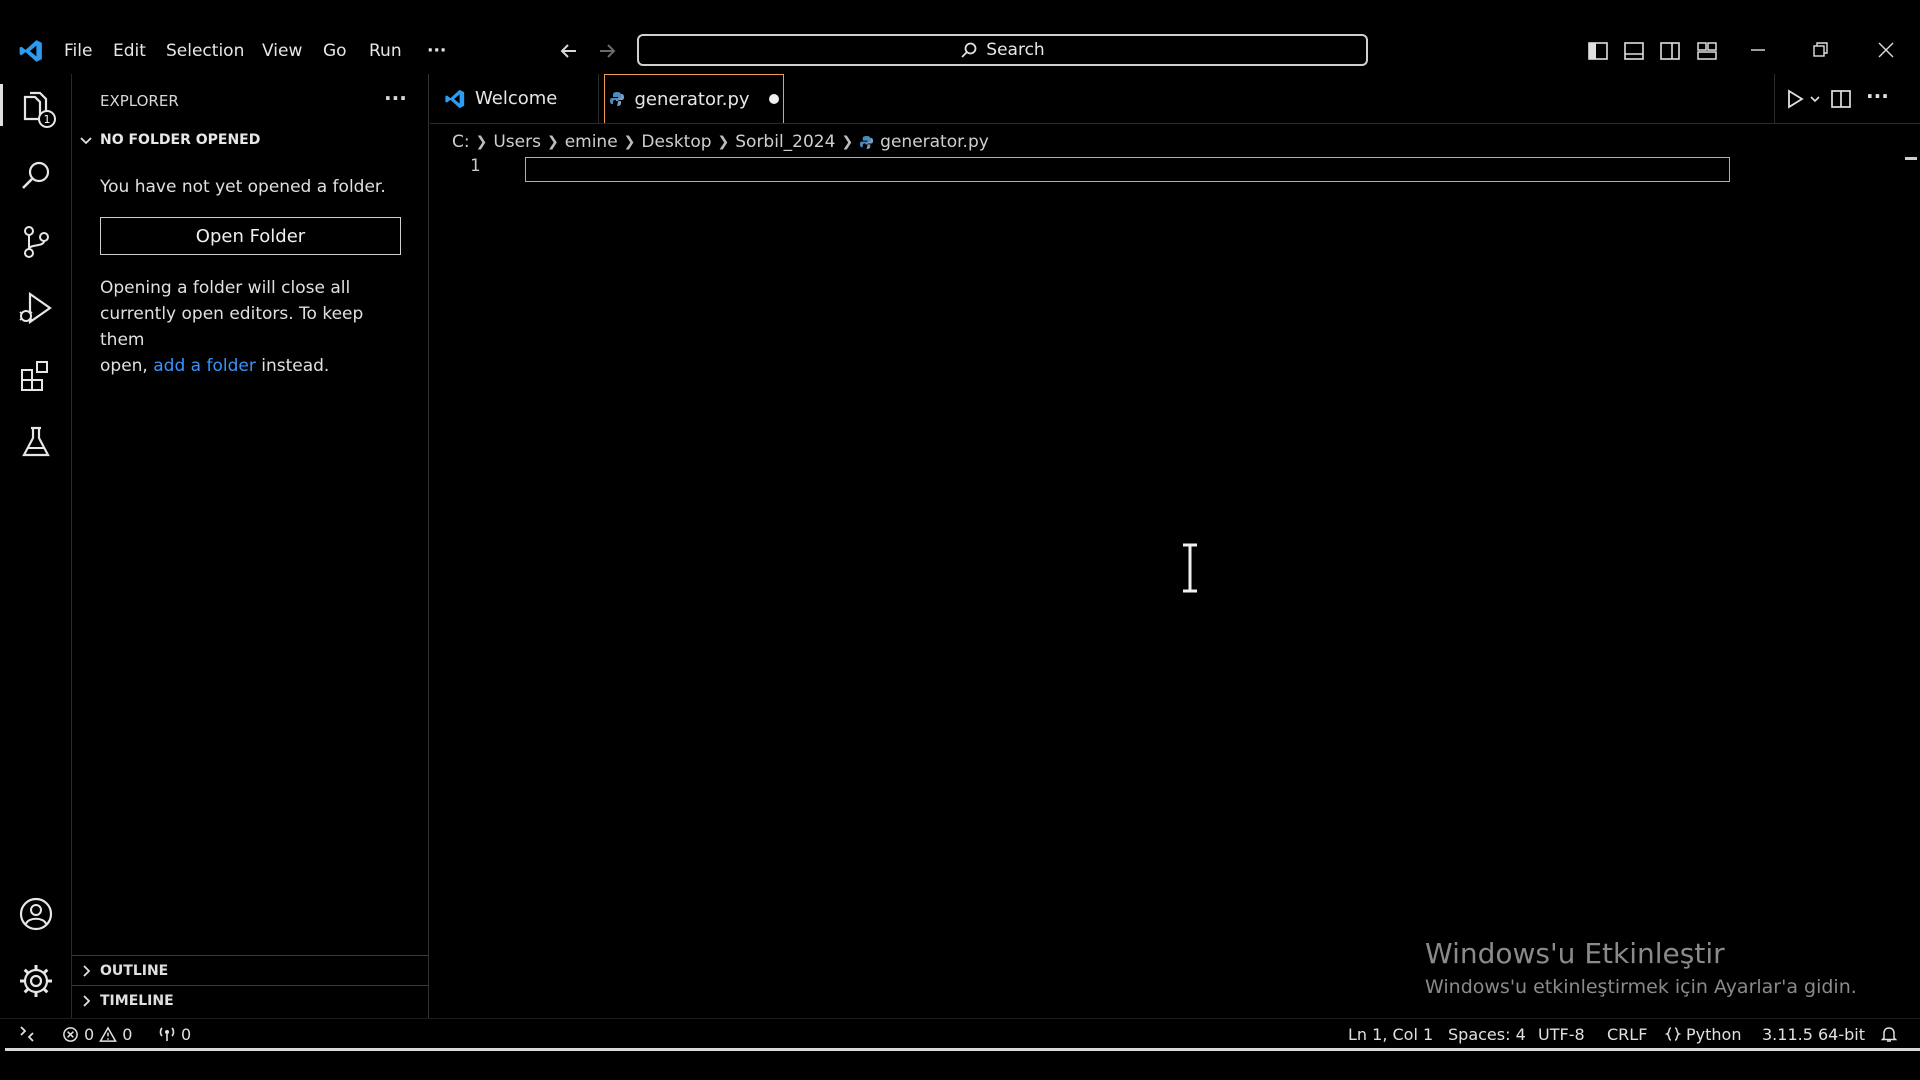  Describe the element at coordinates (1127, 169) in the screenshot. I see `current-line-highlight` at that location.